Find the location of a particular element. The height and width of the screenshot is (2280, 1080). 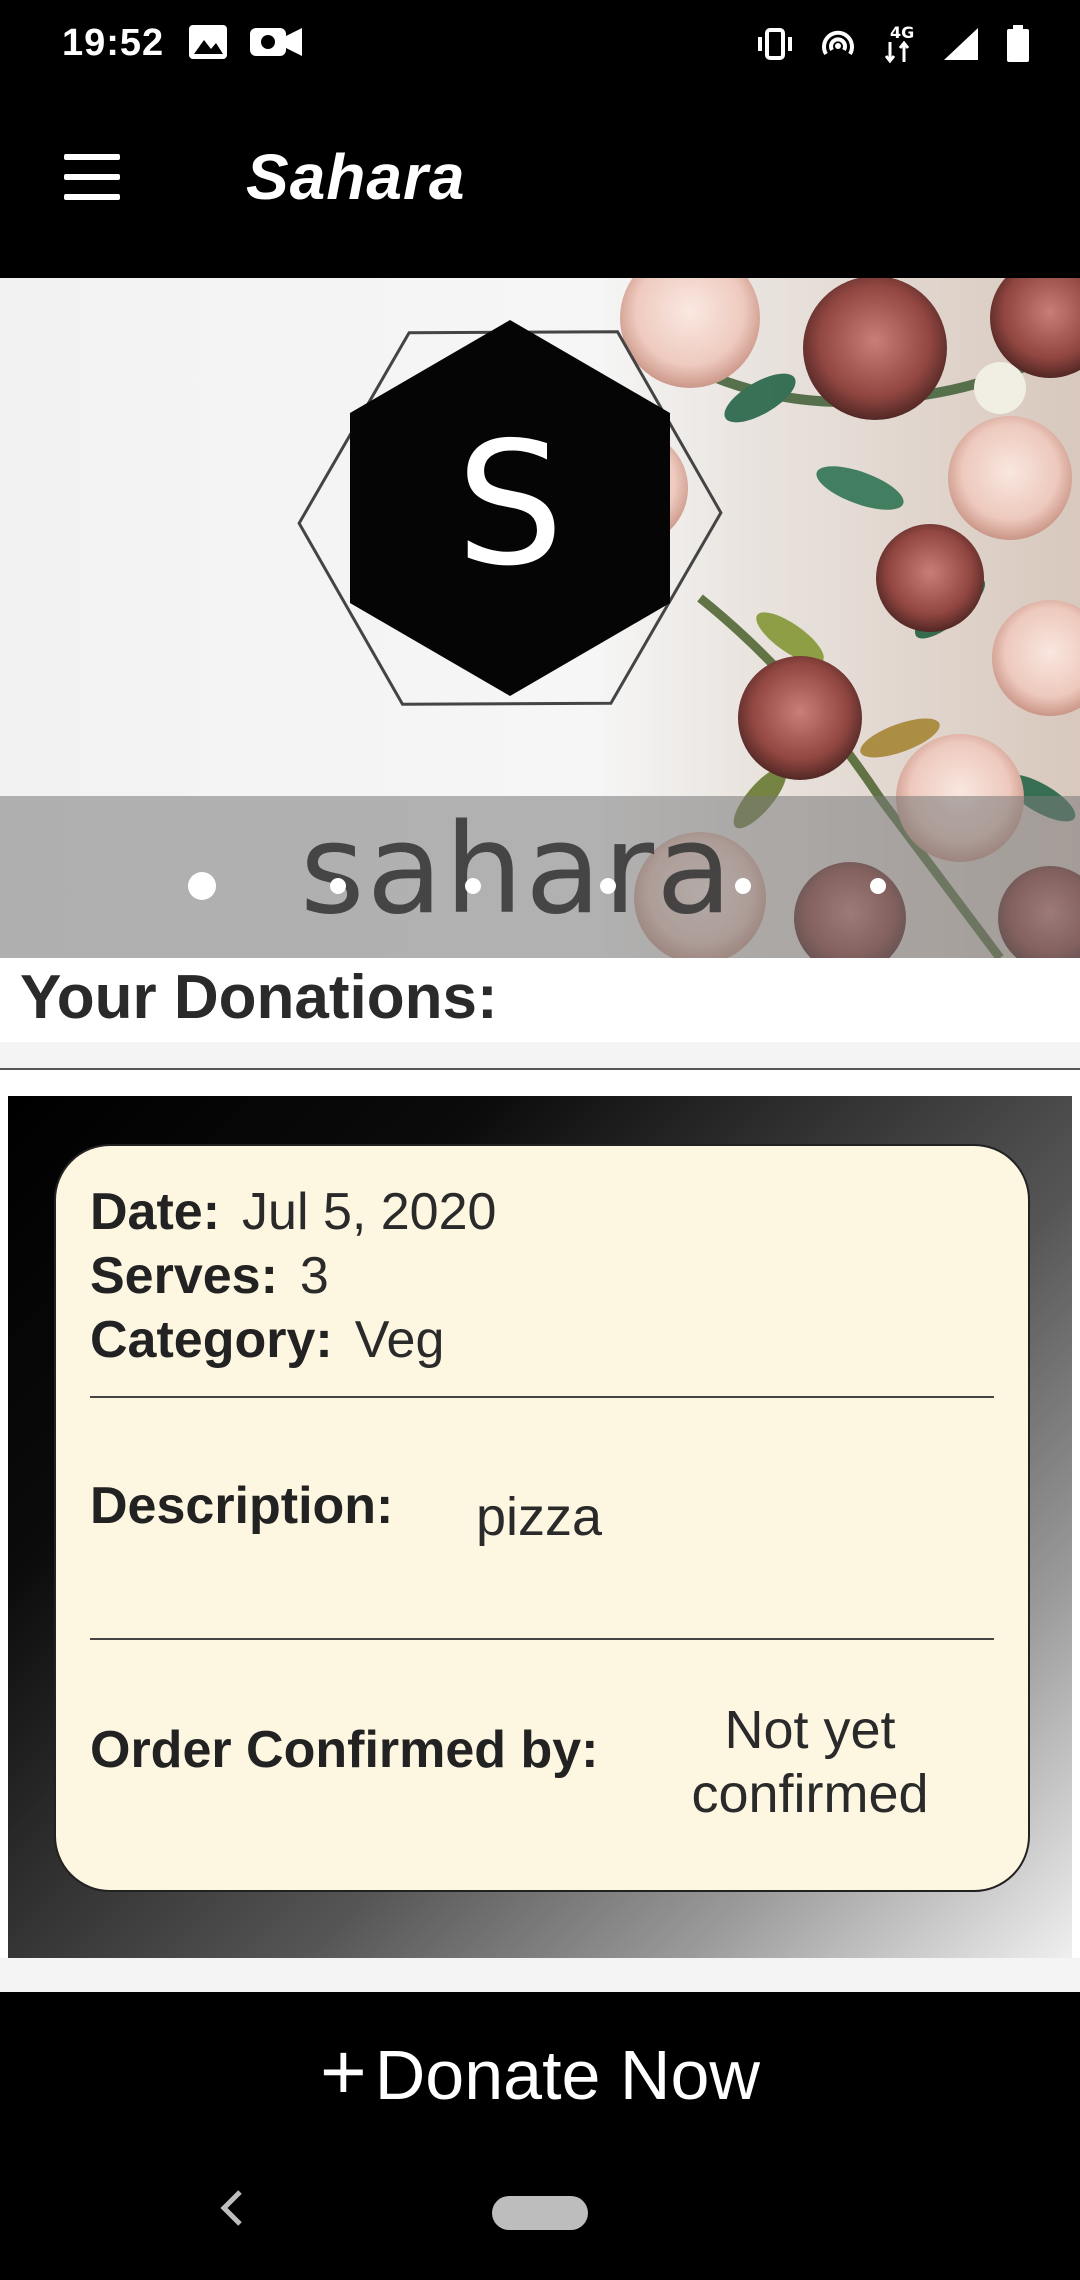

plus-icon: + is located at coordinates (343, 2071).